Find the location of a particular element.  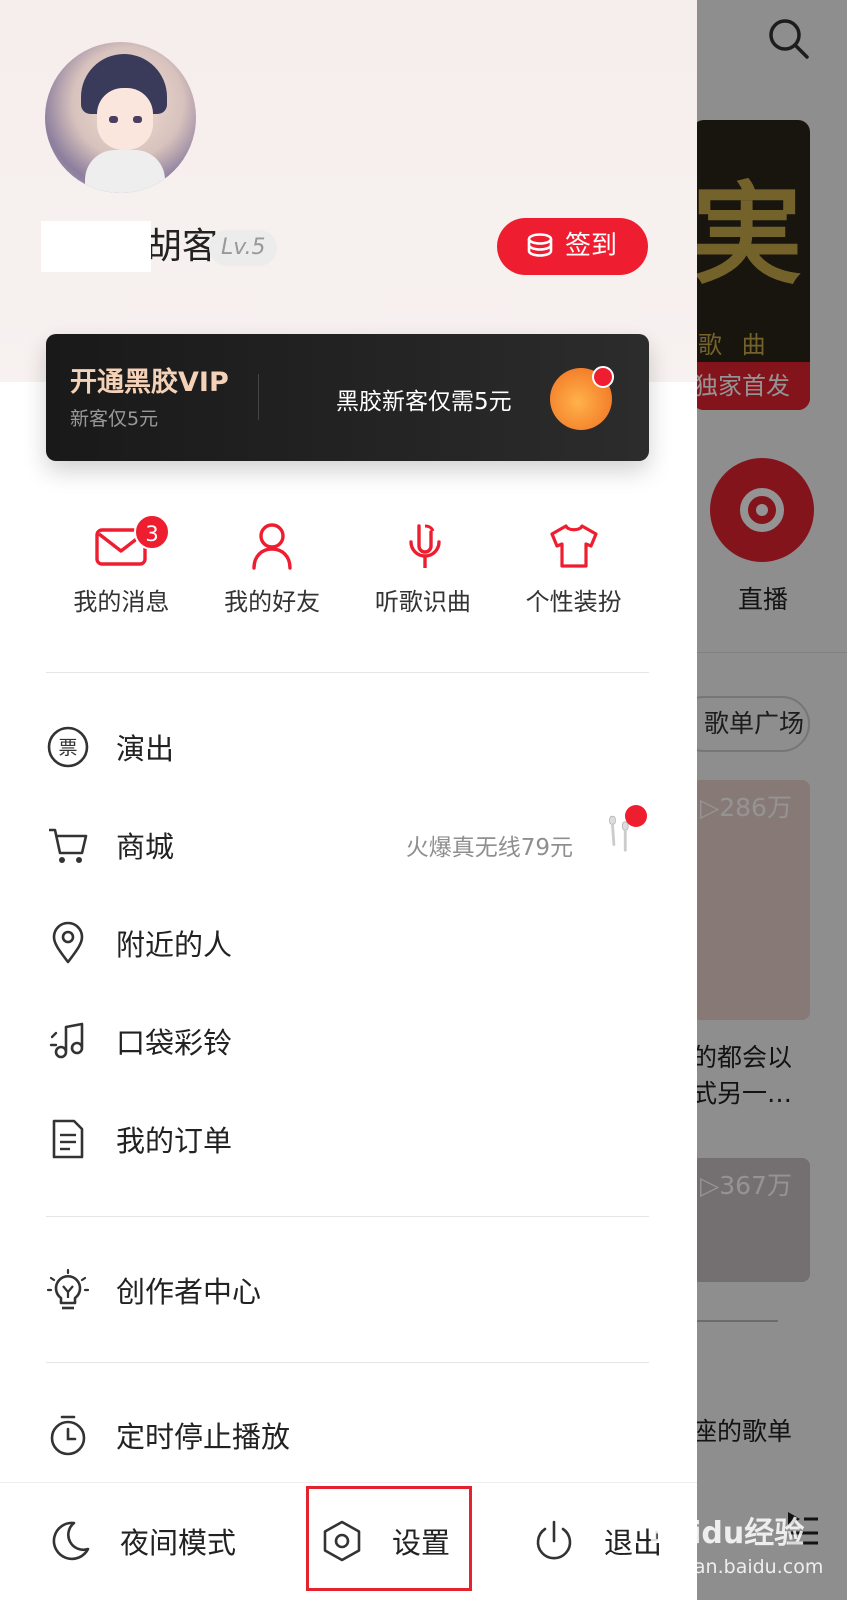

vip-gift-icon is located at coordinates (582, 398).